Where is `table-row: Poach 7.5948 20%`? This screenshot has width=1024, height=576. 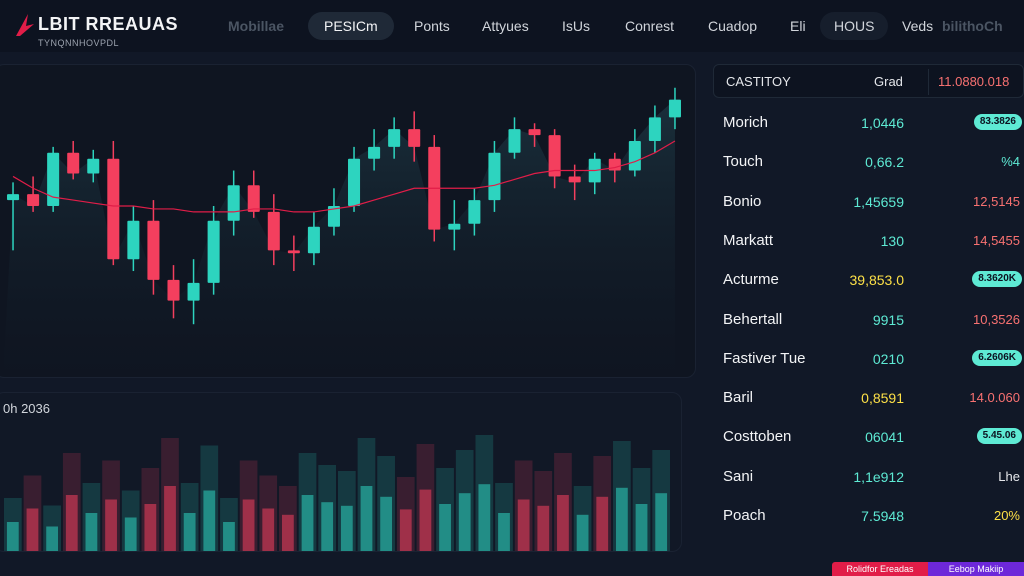
table-row: Poach 7.5948 20% is located at coordinates (868, 516).